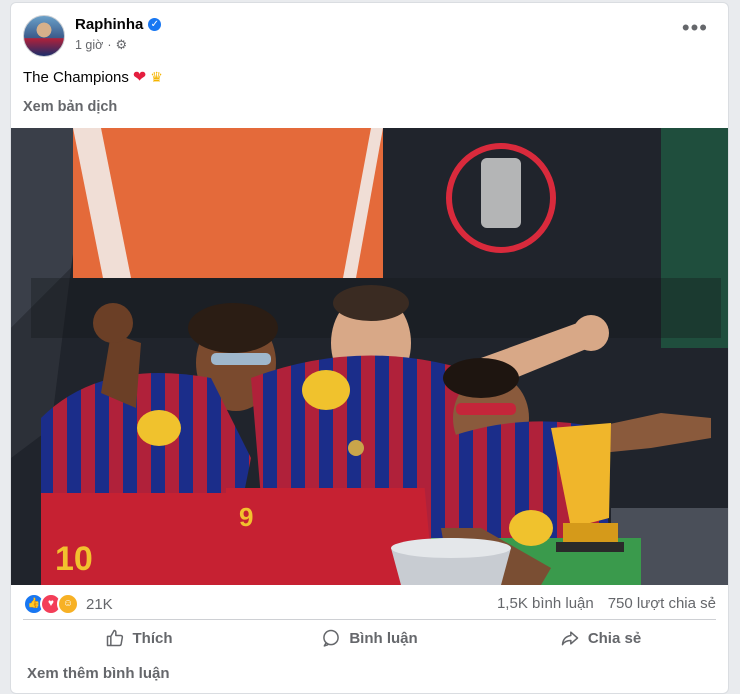  What do you see at coordinates (383, 638) in the screenshot?
I see `comment-label: Bình luận` at bounding box center [383, 638].